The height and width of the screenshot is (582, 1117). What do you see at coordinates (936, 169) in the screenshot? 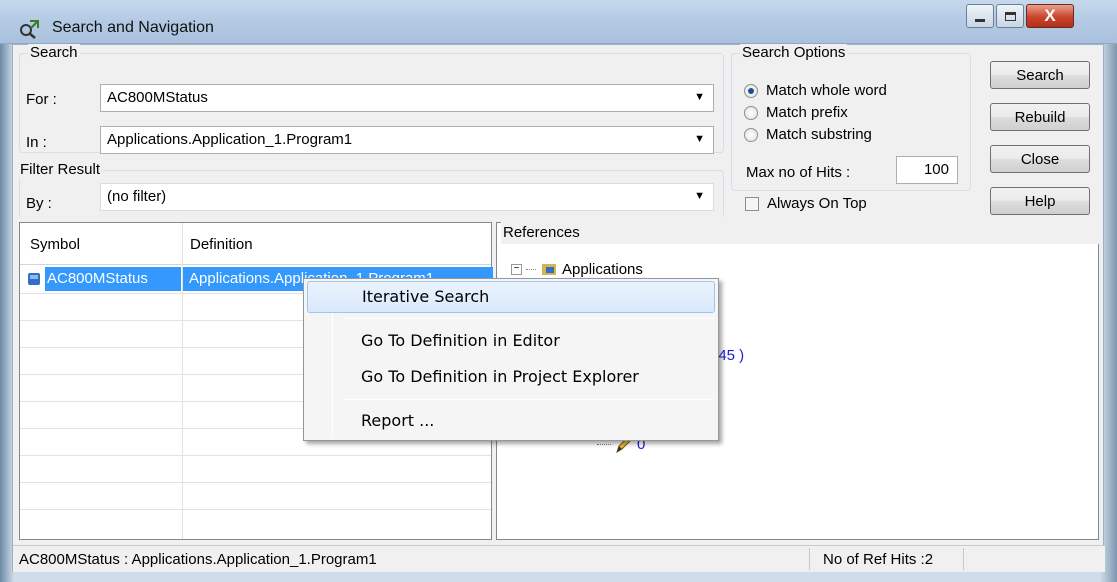
I see `max-hits-value: 100` at bounding box center [936, 169].